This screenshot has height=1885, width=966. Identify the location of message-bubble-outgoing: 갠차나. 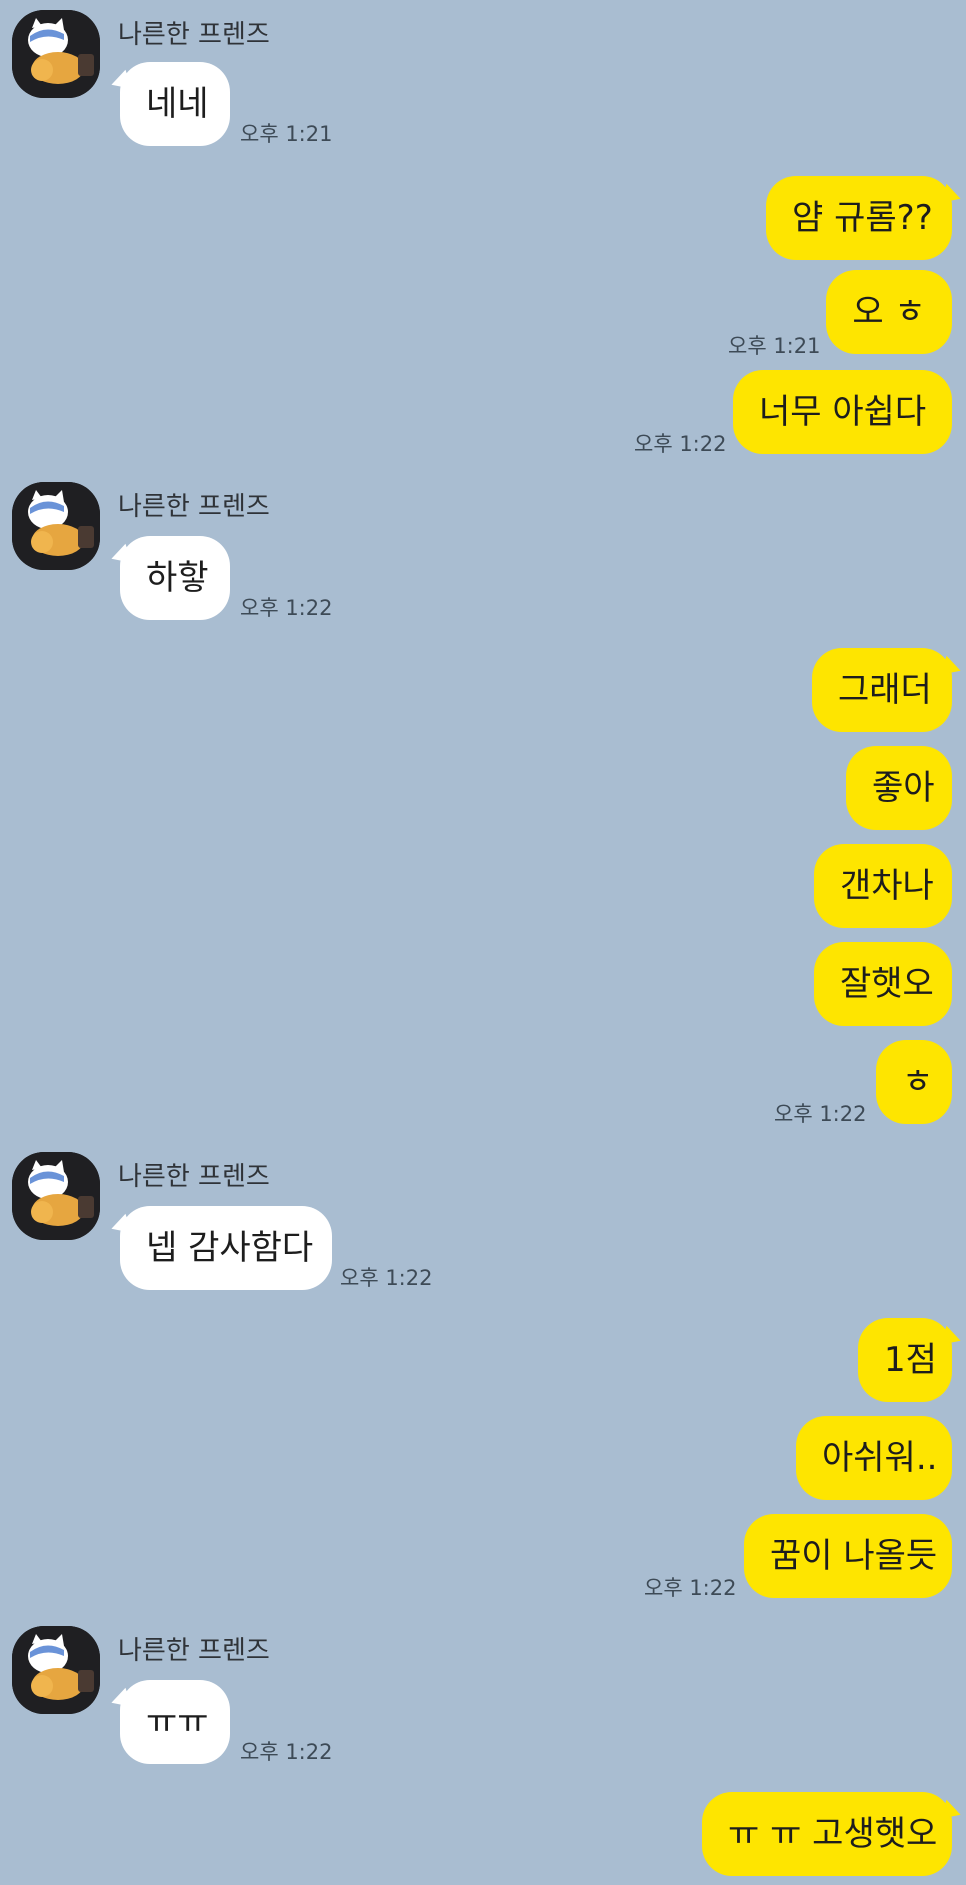
(883, 886).